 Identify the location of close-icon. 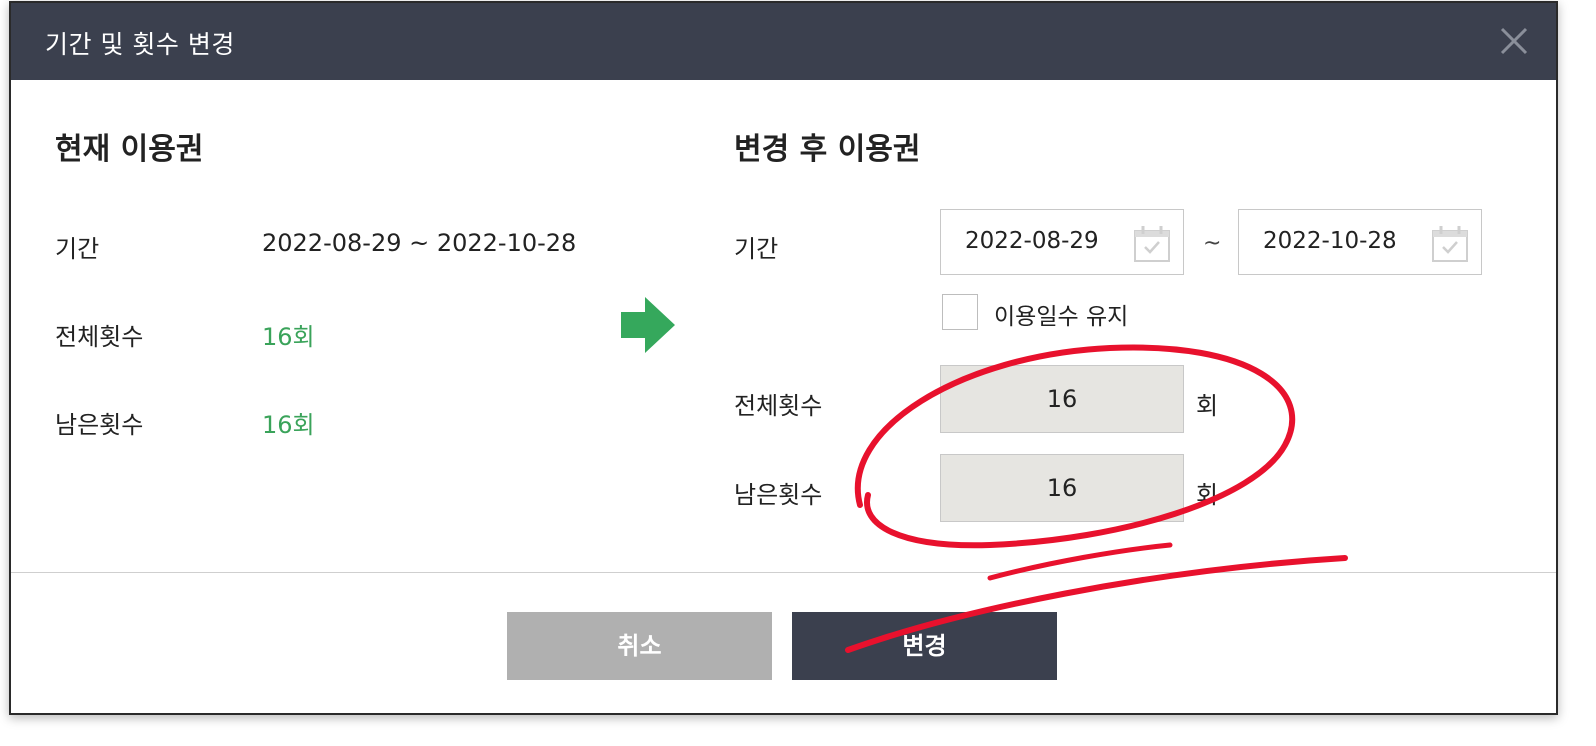
(1514, 41).